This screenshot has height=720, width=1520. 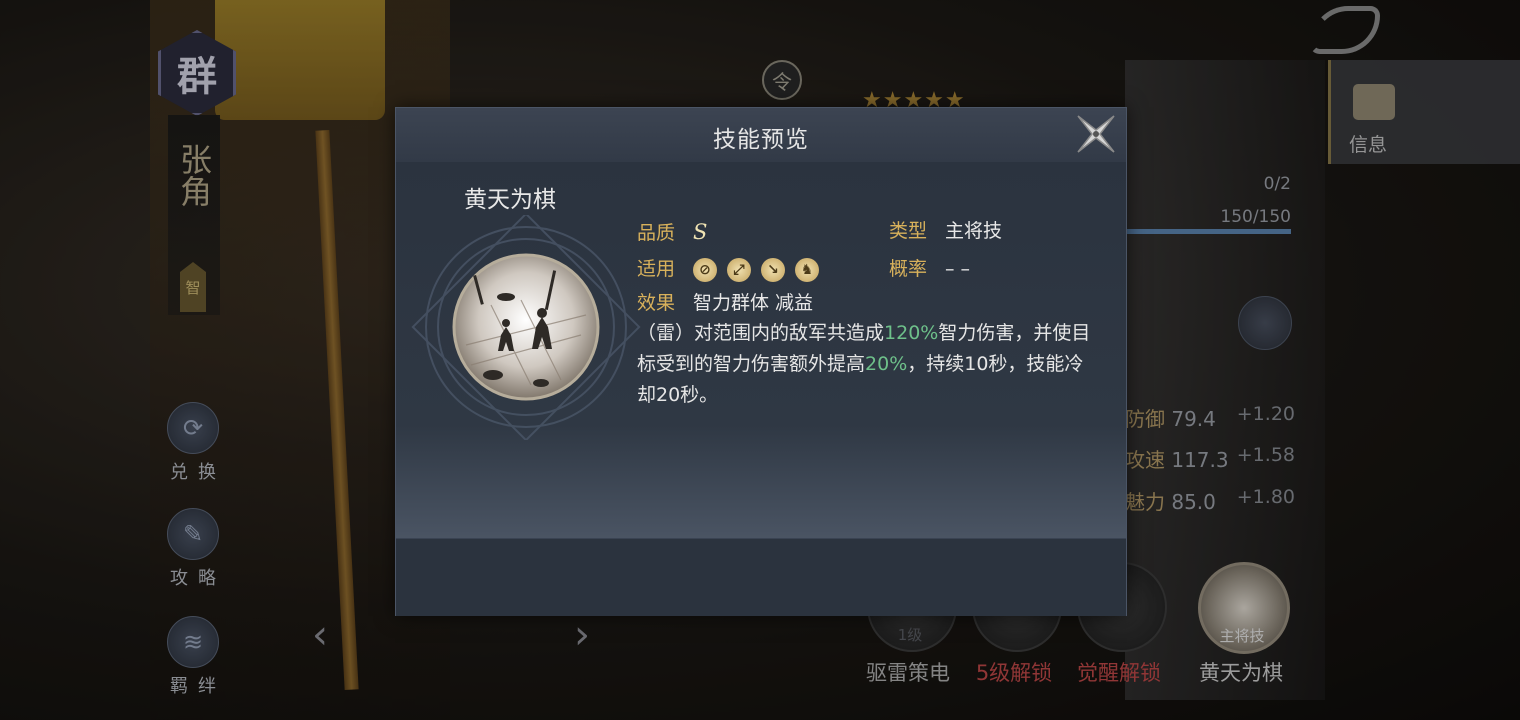 I want to click on effect-row: 效果 智力群体 减益, so click(x=725, y=301).